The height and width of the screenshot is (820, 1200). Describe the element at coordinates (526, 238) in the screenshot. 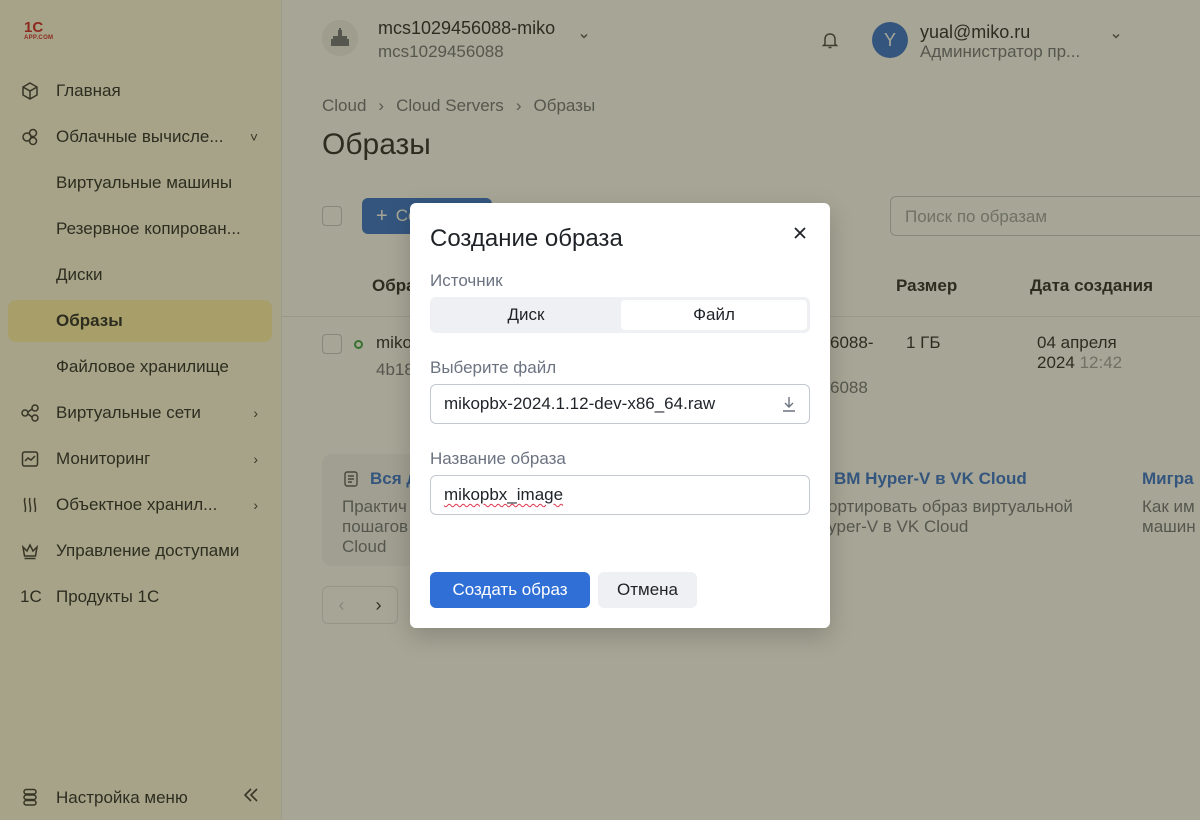

I see `dialog-title: Создание образа` at that location.